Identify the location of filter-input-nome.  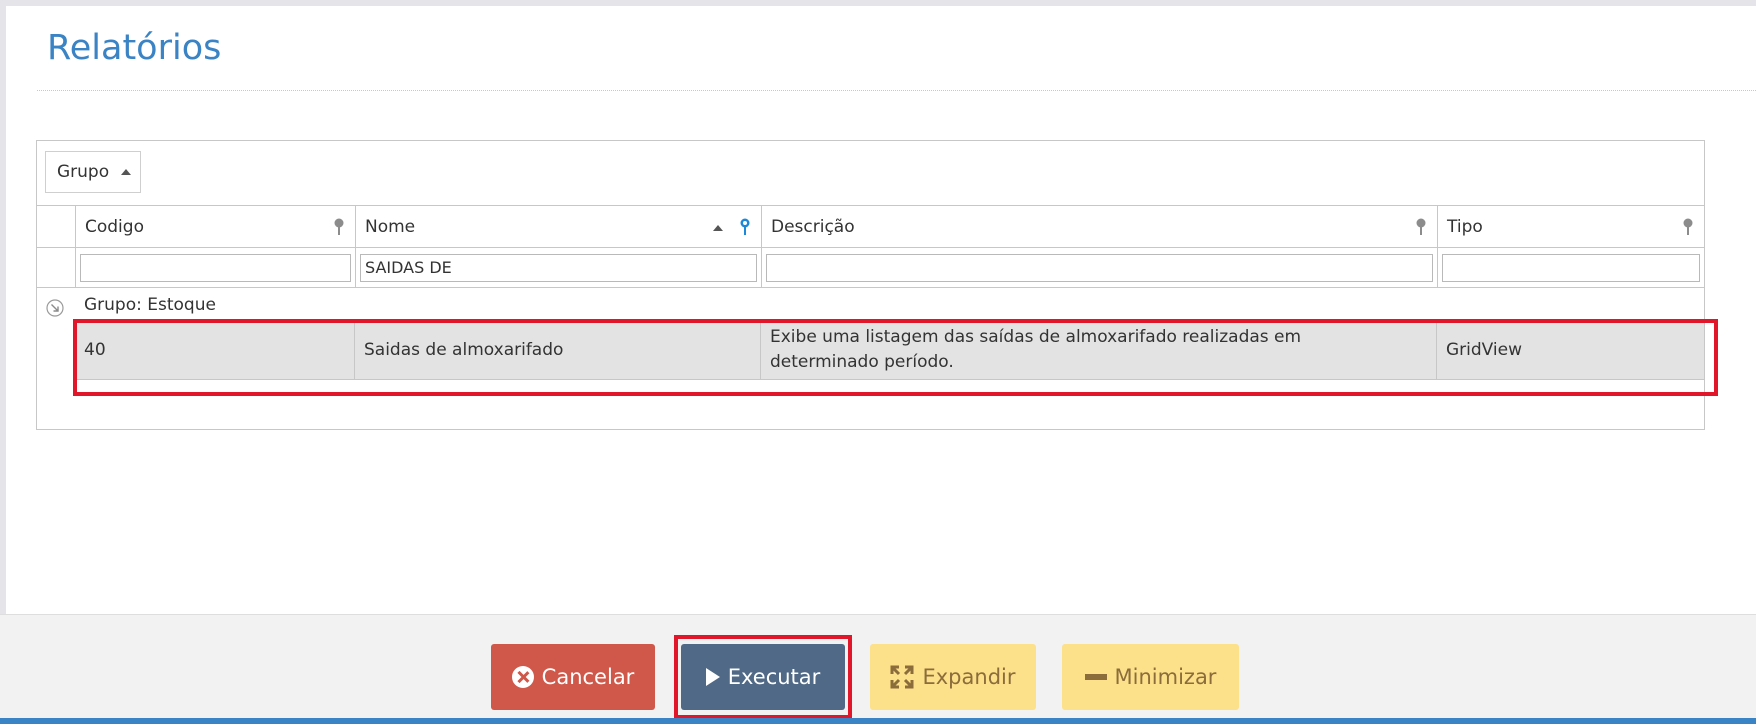
(558, 267).